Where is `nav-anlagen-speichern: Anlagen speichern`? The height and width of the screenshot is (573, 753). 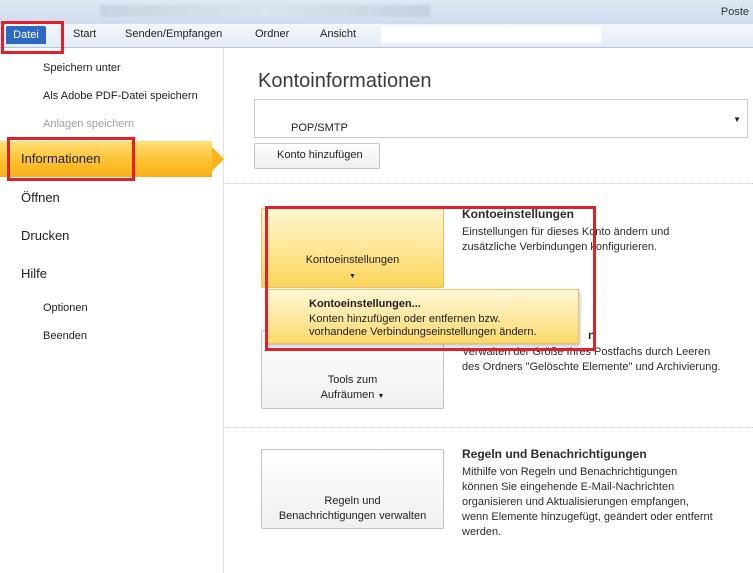 nav-anlagen-speichern: Anlagen speichern is located at coordinates (89, 124).